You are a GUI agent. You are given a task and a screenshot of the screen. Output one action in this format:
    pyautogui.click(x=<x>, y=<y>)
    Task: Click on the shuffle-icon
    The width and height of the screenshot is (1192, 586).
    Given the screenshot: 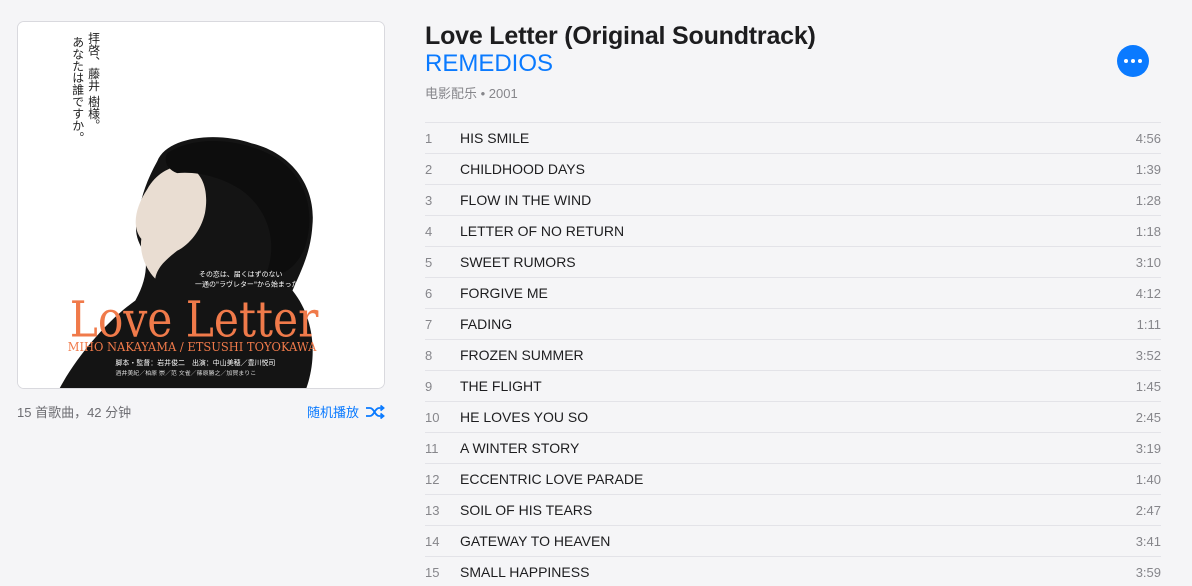 What is the action you would take?
    pyautogui.click(x=375, y=411)
    